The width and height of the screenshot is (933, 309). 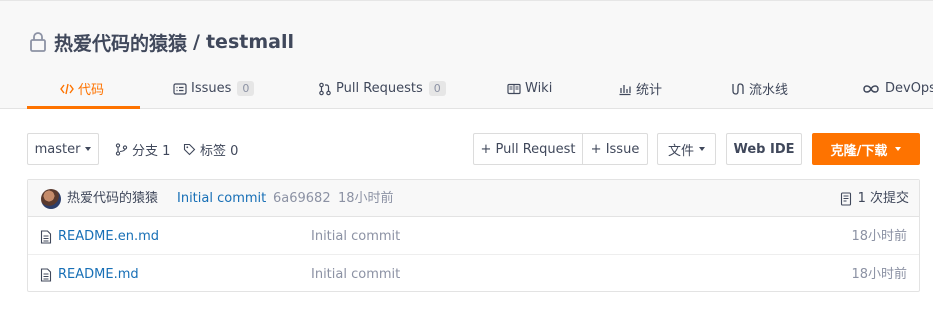 What do you see at coordinates (859, 151) in the screenshot?
I see `clone-download-label: 克隆/下载` at bounding box center [859, 151].